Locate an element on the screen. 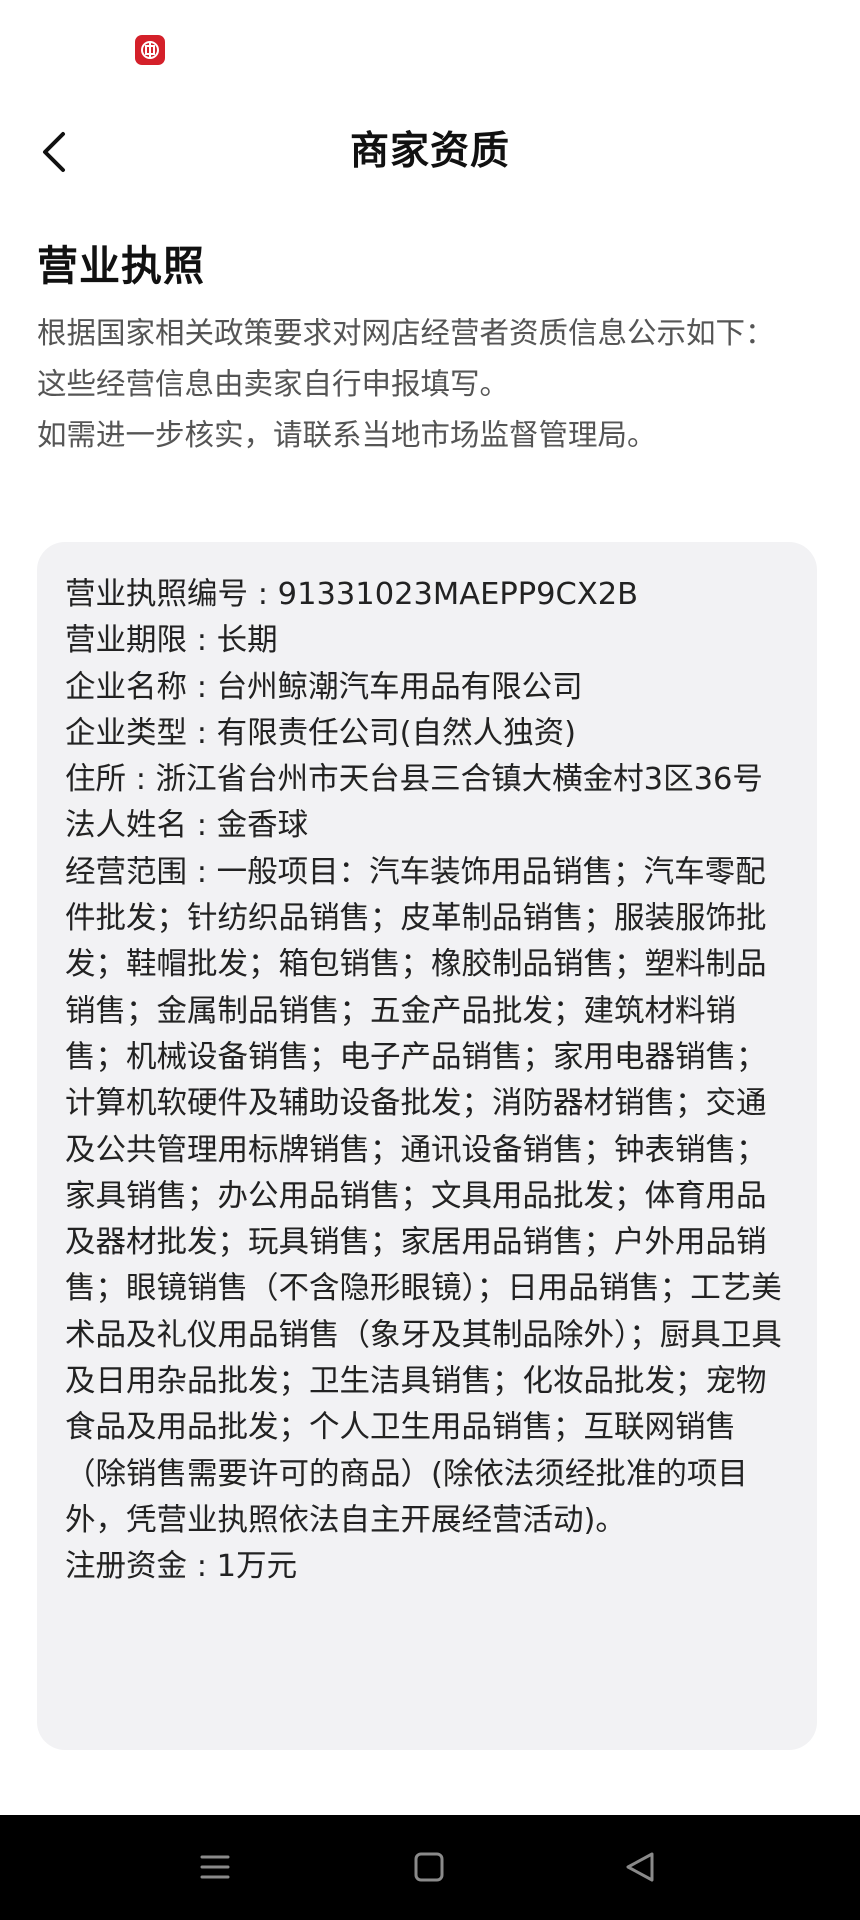 The width and height of the screenshot is (860, 1920). section-title: 营业执照 is located at coordinates (121, 266).